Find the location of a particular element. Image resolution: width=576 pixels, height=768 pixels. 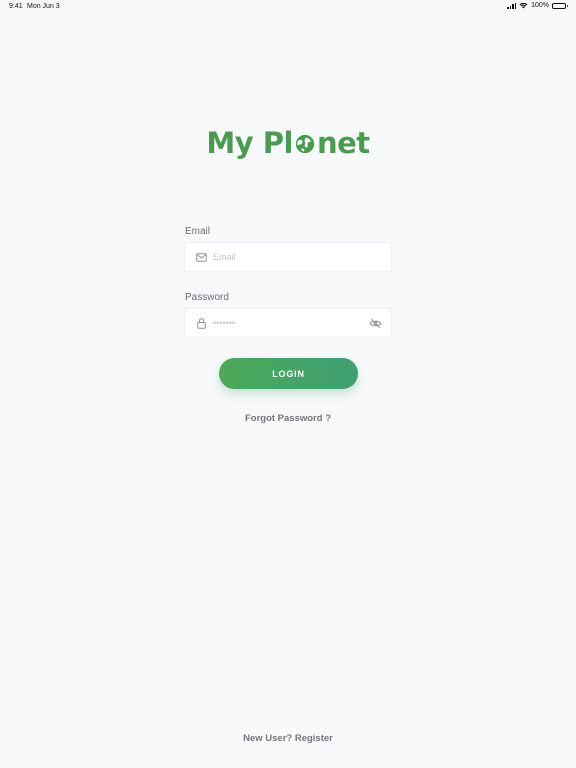

password-label: Password is located at coordinates (207, 297).